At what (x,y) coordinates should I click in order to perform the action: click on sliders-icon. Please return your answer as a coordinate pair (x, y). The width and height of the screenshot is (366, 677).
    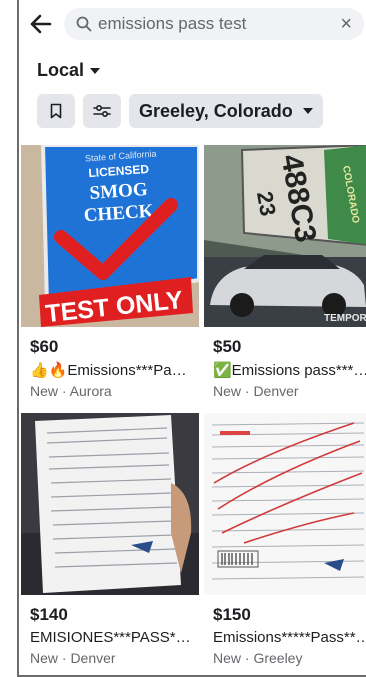
    Looking at the image, I should click on (102, 111).